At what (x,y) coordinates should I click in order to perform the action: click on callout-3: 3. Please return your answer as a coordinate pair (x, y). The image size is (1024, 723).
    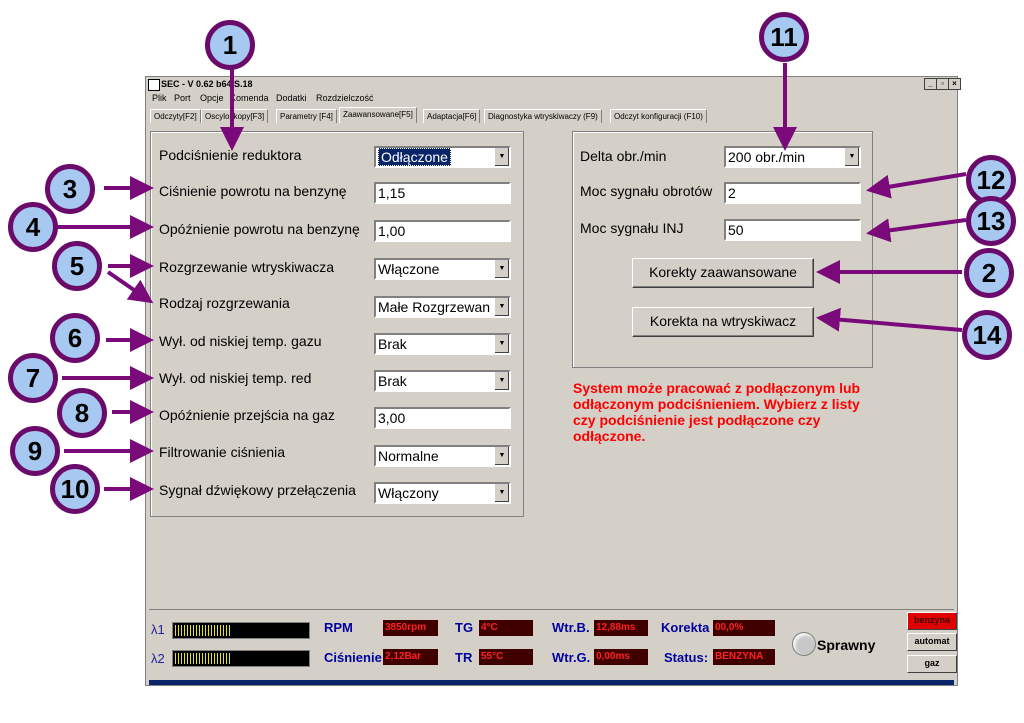
    Looking at the image, I should click on (70, 189).